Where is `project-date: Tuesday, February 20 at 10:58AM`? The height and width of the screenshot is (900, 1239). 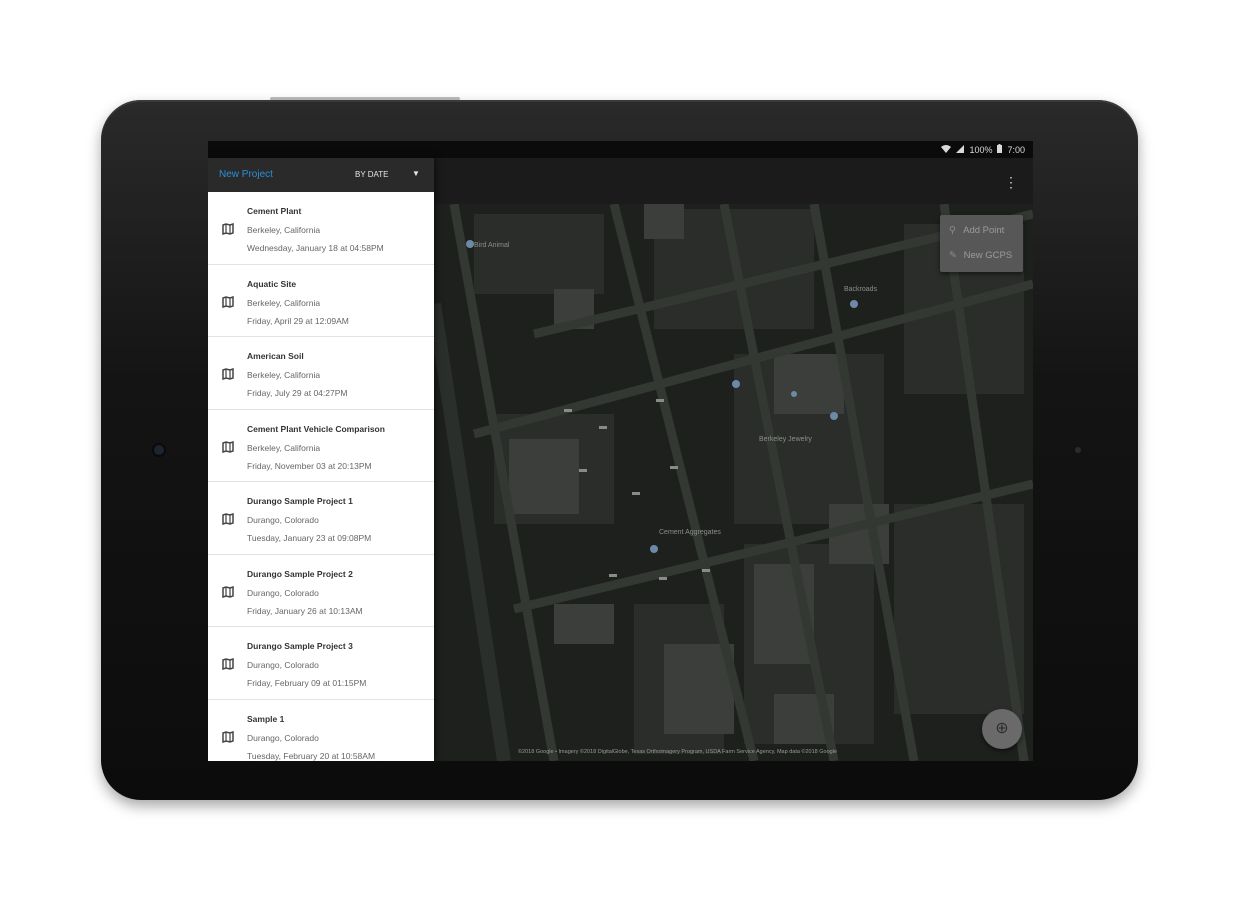 project-date: Tuesday, February 20 at 10:58AM is located at coordinates (311, 755).